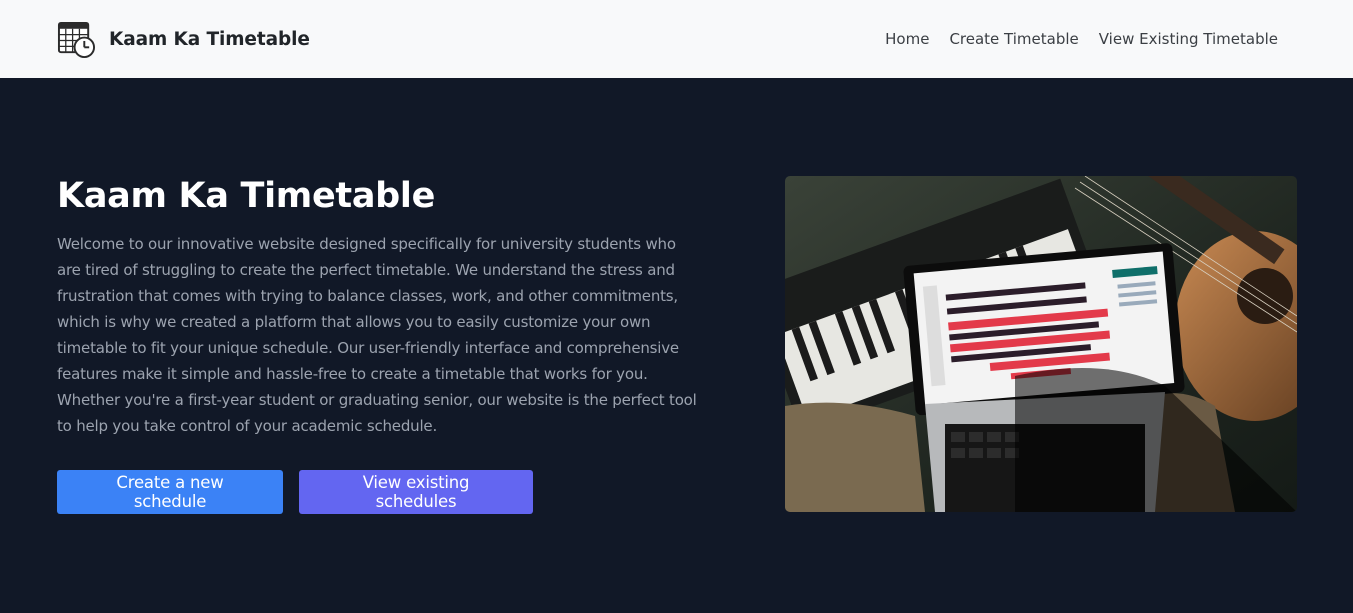 Image resolution: width=1353 pixels, height=613 pixels. I want to click on brand-link: Kaam Ka Timetable, so click(183, 39).